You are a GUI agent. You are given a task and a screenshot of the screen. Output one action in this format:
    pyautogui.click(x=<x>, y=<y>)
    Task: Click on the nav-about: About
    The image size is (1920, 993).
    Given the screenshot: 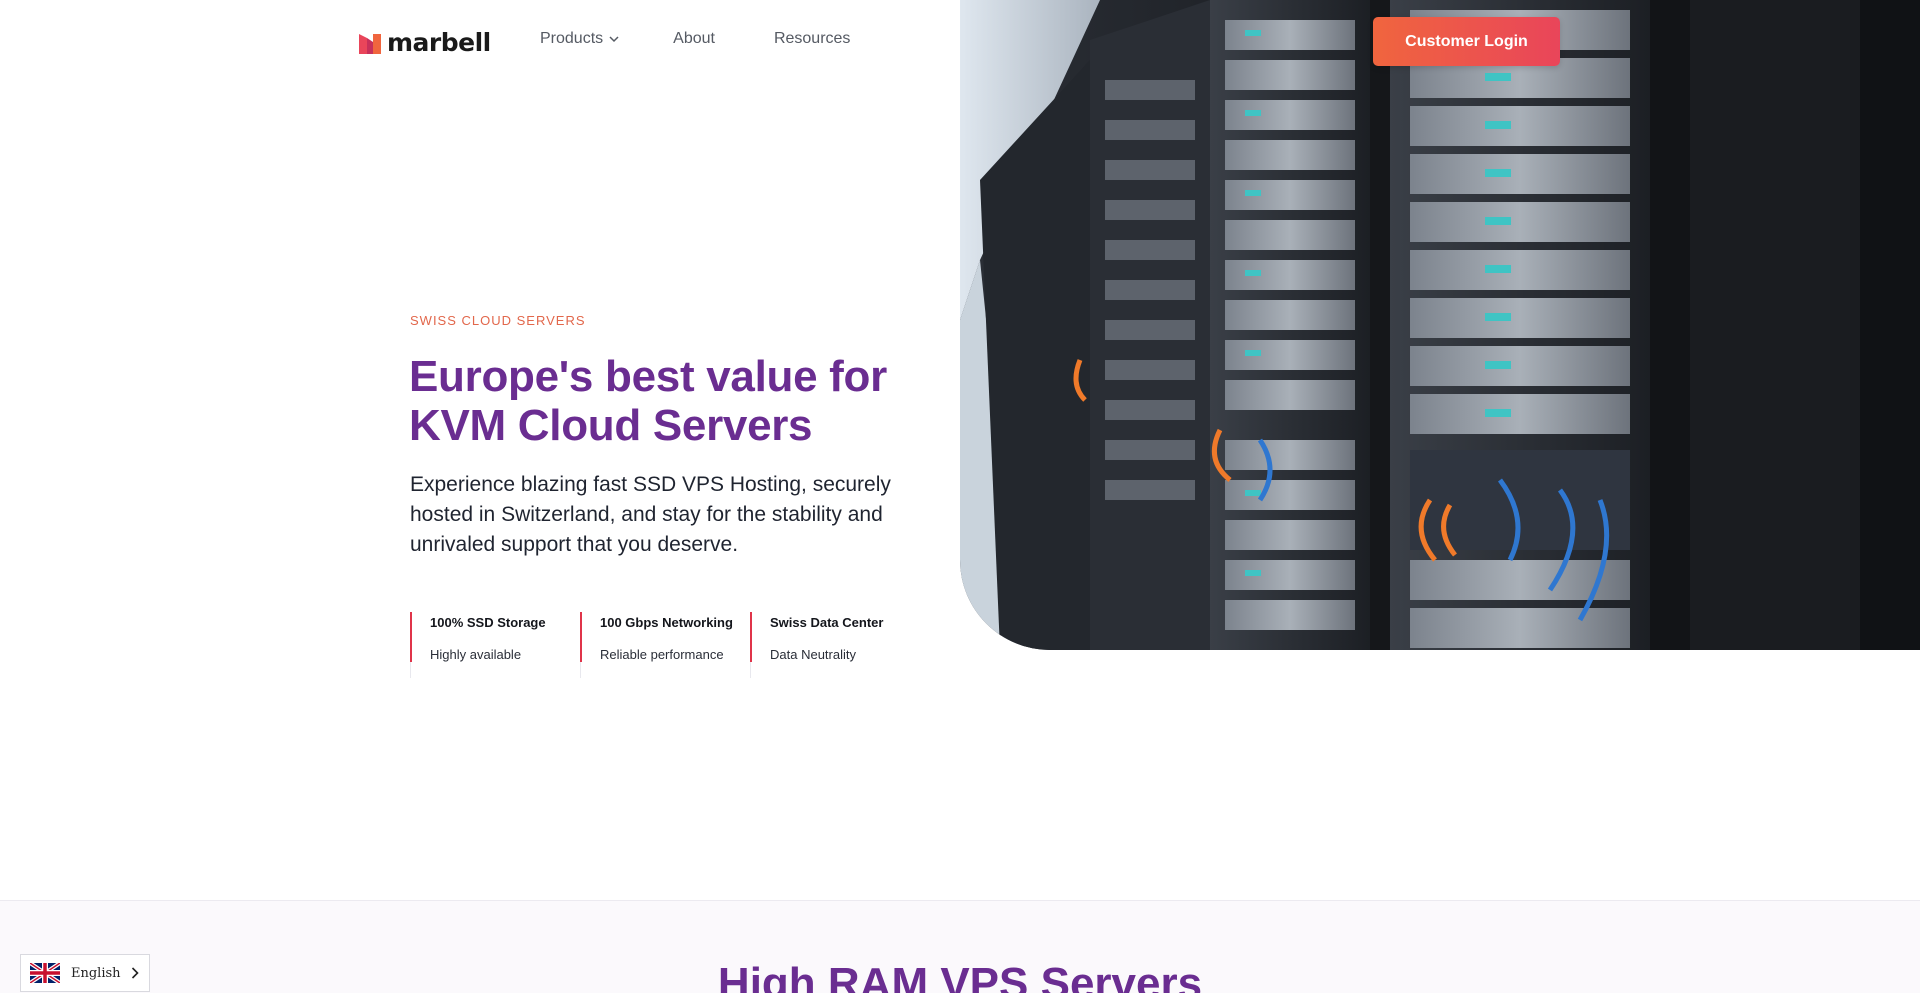 What is the action you would take?
    pyautogui.click(x=694, y=39)
    